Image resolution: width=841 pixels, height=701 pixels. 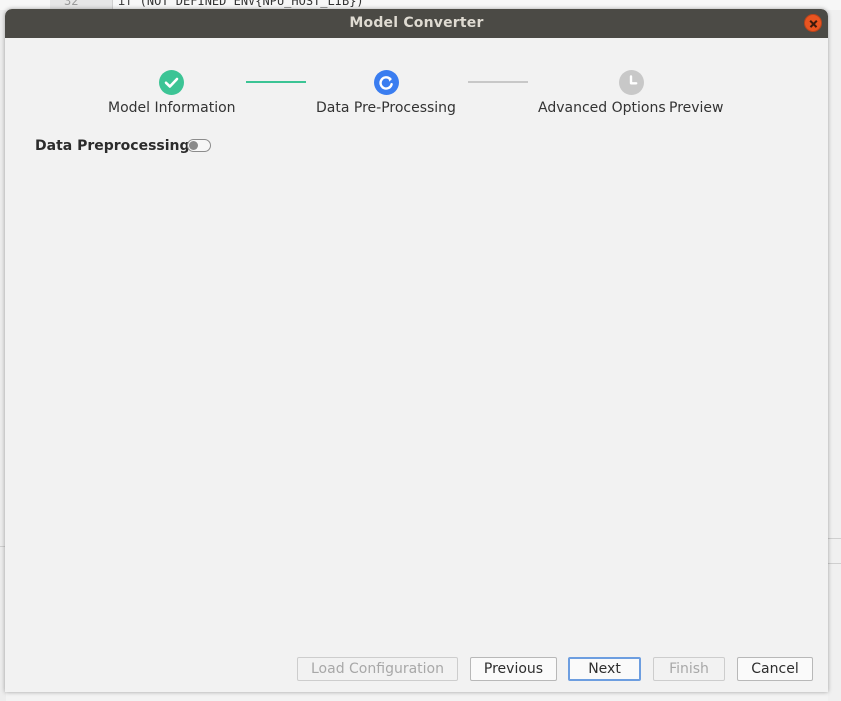 What do you see at coordinates (498, 82) in the screenshot?
I see `step-connector-pending` at bounding box center [498, 82].